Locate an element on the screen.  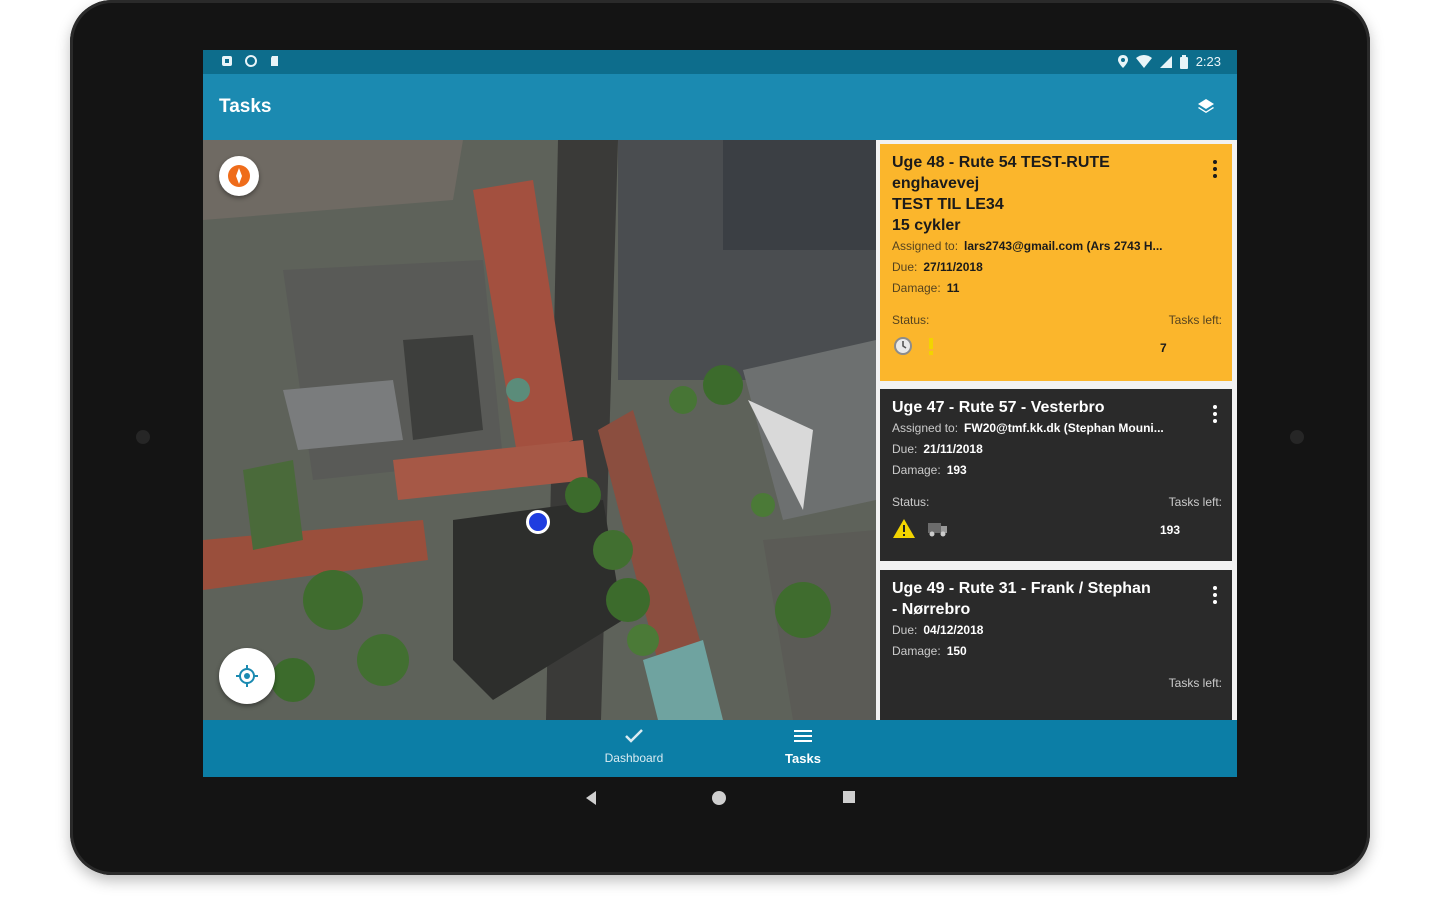
user-location-marker is located at coordinates (538, 522).